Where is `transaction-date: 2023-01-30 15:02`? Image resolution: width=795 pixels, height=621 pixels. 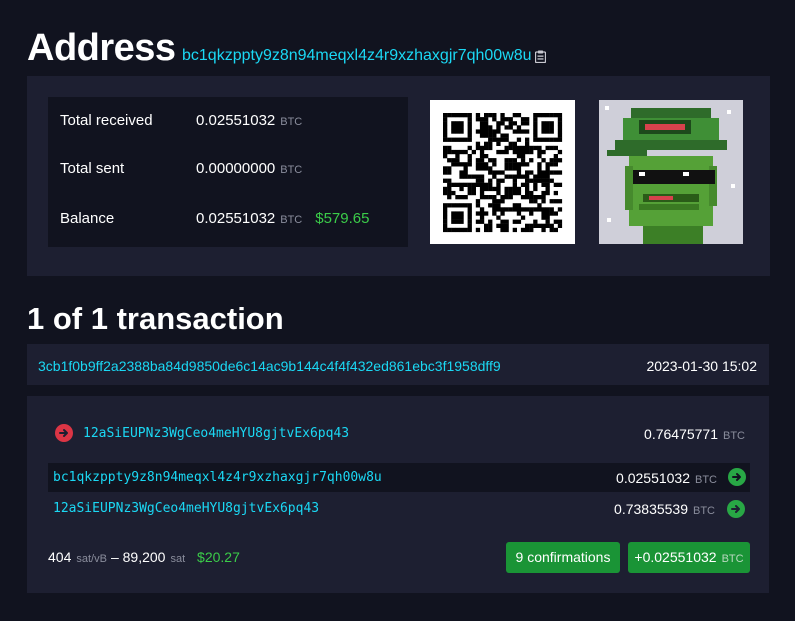
transaction-date: 2023-01-30 15:02 is located at coordinates (701, 366).